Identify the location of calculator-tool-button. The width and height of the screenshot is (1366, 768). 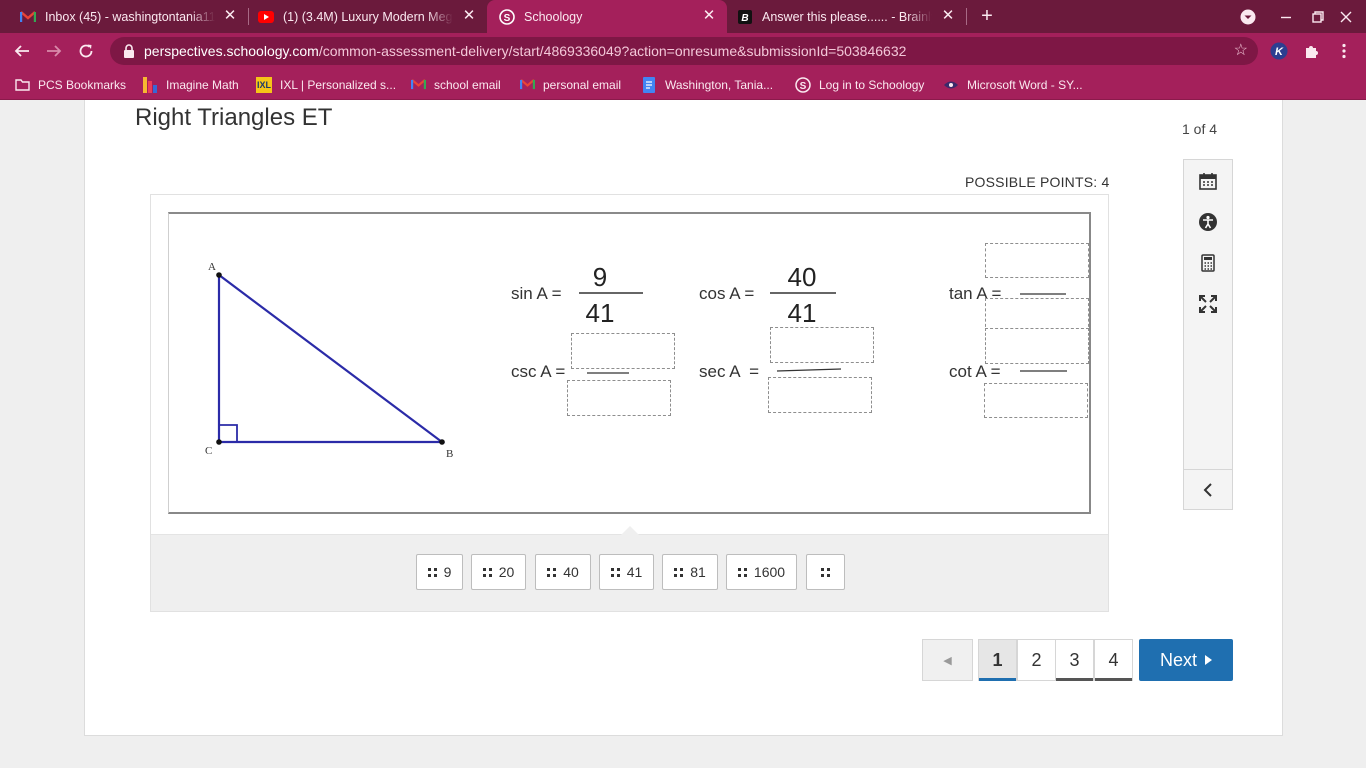
(1208, 263).